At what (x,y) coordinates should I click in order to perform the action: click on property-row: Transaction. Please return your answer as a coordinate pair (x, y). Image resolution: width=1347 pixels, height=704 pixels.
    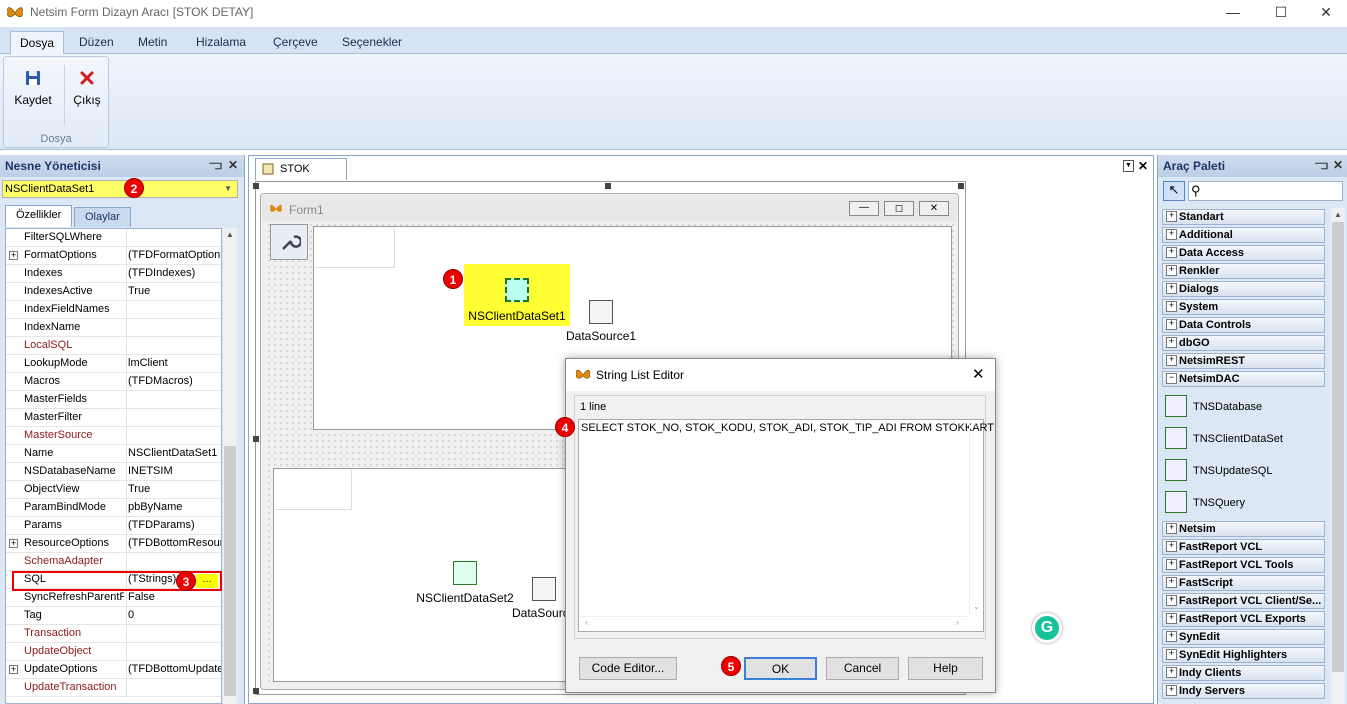
    Looking at the image, I should click on (113, 634).